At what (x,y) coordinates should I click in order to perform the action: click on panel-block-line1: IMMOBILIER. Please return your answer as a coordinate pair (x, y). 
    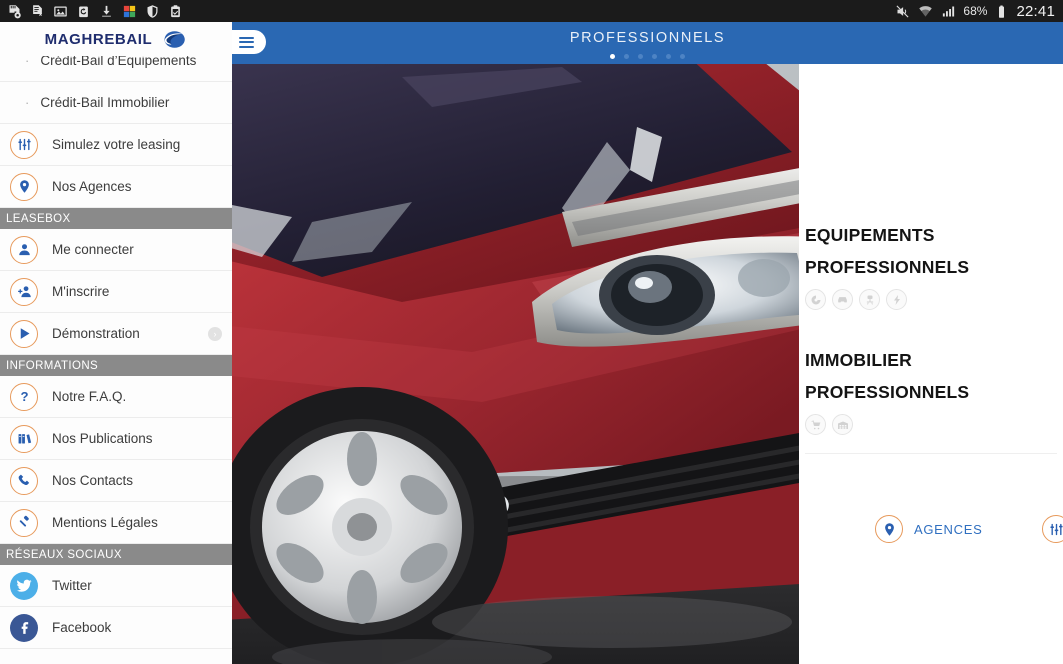
    Looking at the image, I should click on (858, 360).